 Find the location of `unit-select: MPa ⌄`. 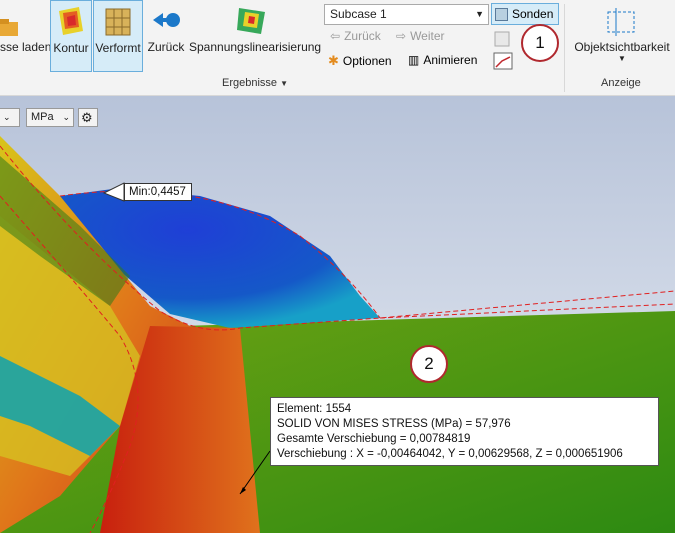

unit-select: MPa ⌄ is located at coordinates (50, 117).